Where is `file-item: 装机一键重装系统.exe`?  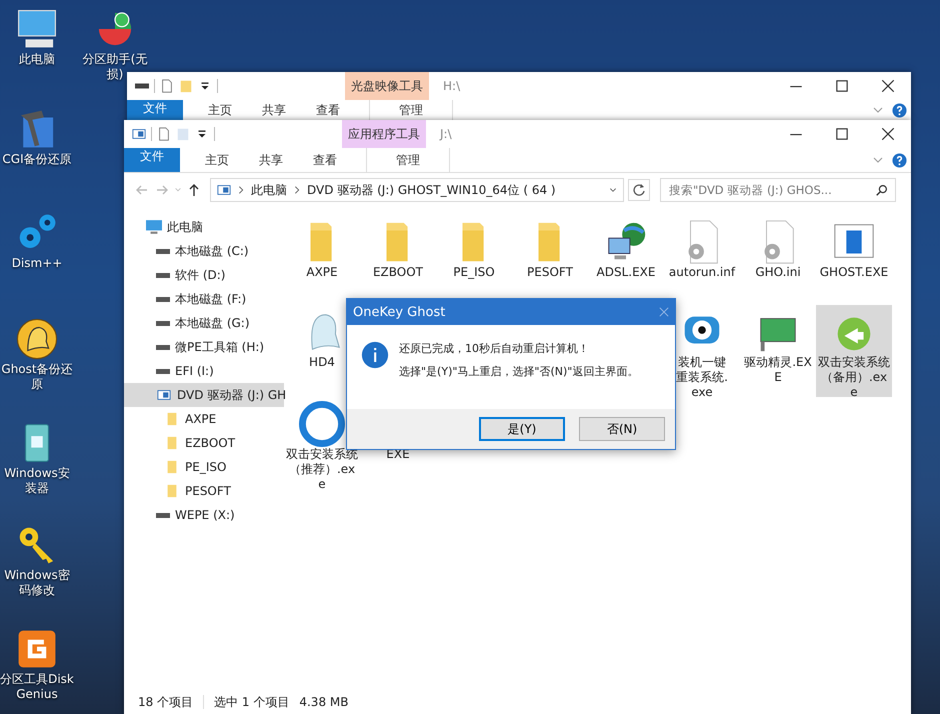
file-item: 装机一键重装系统.exe is located at coordinates (702, 351).